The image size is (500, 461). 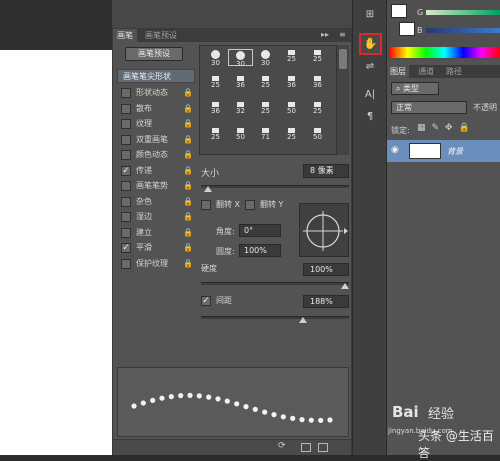 I want to click on spacing-slider-thumb, so click(x=303, y=320).